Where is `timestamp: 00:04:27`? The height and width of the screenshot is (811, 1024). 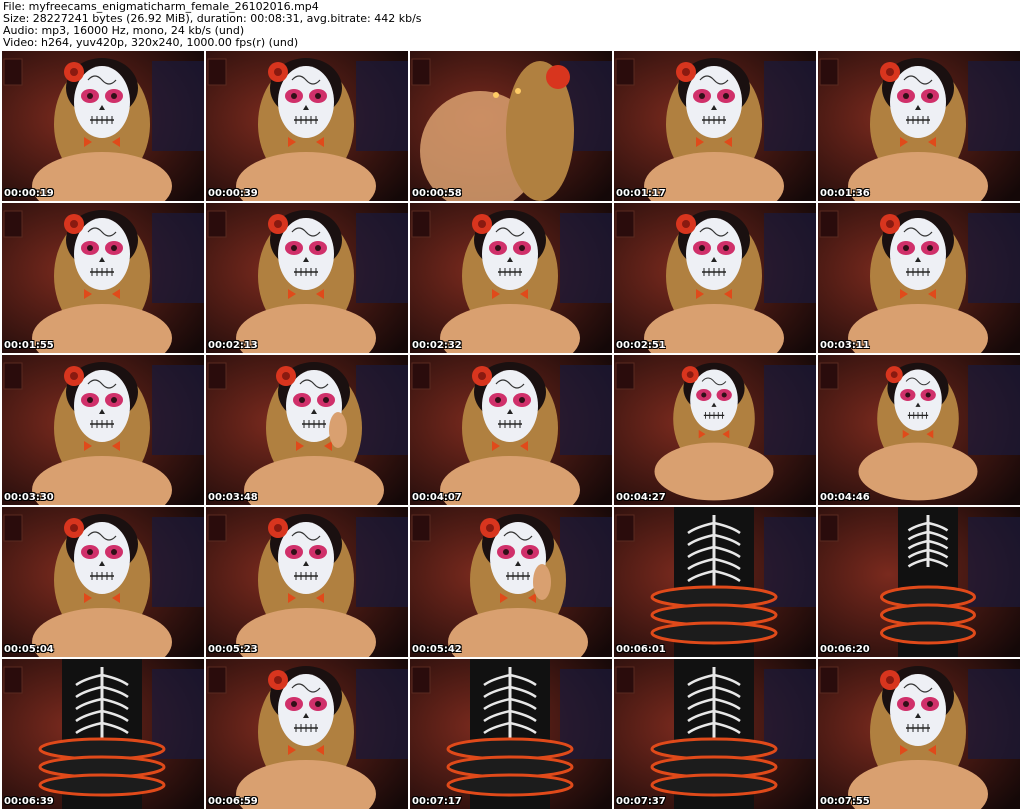
timestamp: 00:04:27 is located at coordinates (641, 497).